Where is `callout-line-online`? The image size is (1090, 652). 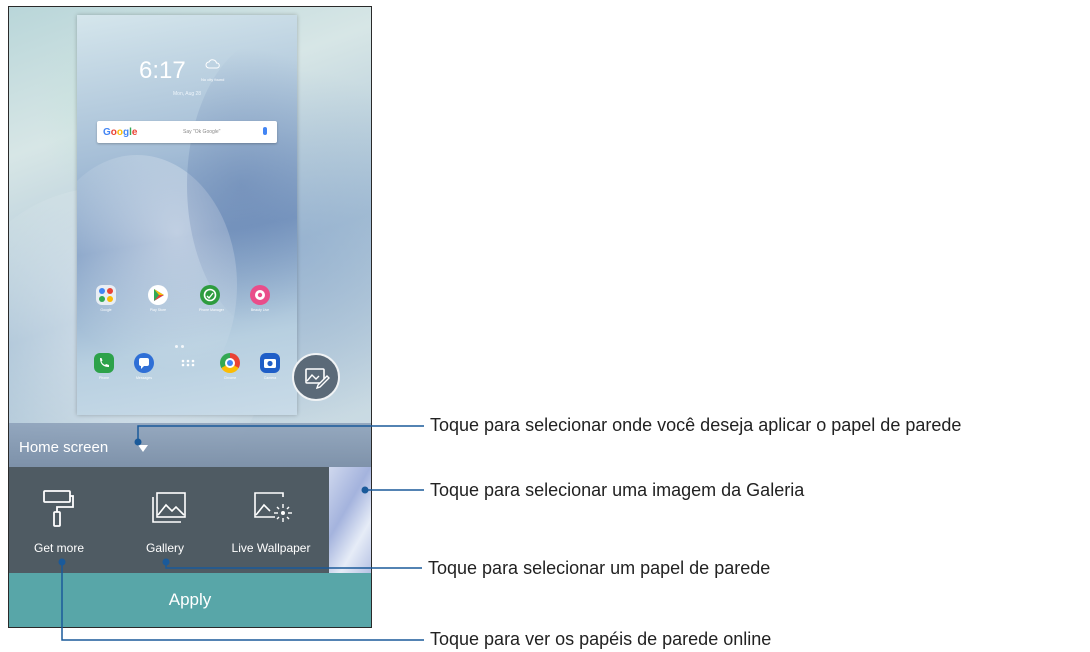 callout-line-online is located at coordinates (242, 601).